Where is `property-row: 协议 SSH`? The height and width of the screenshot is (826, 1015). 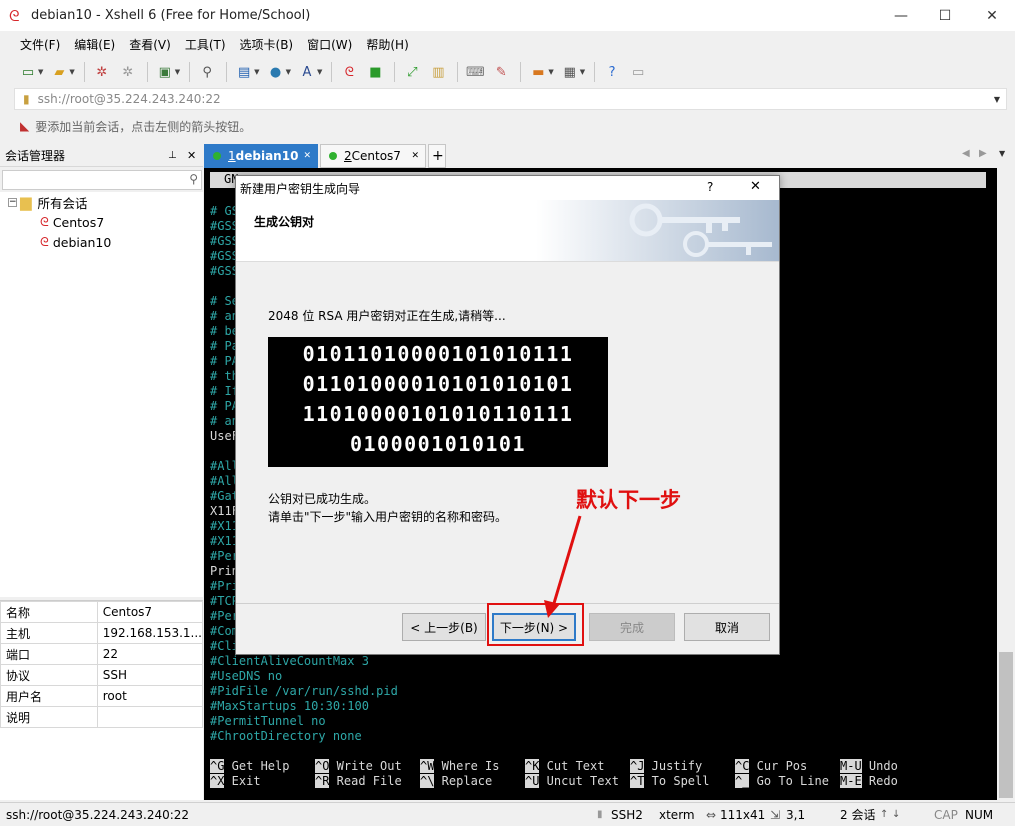 property-row: 协议 SSH is located at coordinates (102, 675).